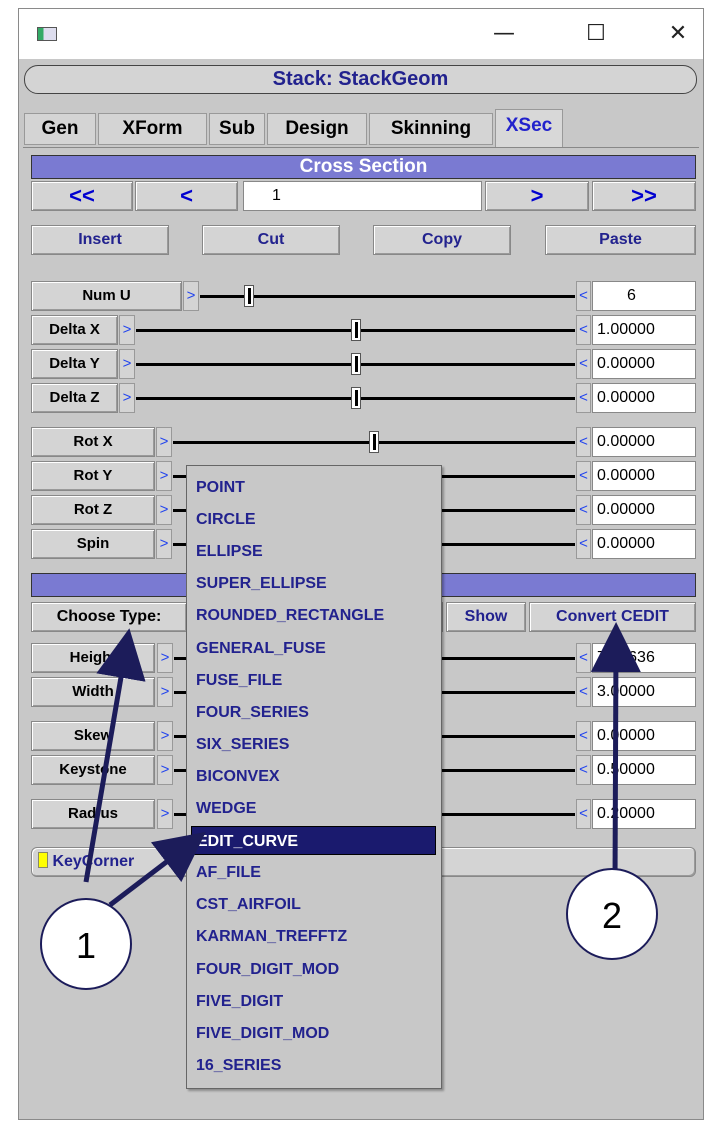 The height and width of the screenshot is (1130, 708). I want to click on callout-1-arrow-choose-type, so click(114, 755).